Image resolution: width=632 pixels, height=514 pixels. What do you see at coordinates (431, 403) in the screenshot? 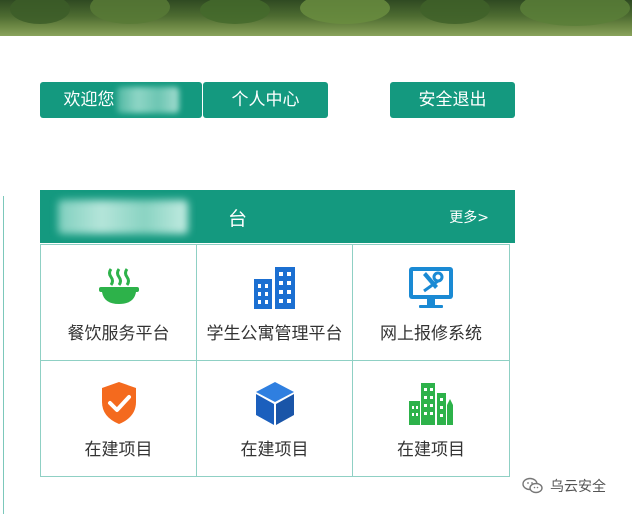
I see `city-buildings-icon` at bounding box center [431, 403].